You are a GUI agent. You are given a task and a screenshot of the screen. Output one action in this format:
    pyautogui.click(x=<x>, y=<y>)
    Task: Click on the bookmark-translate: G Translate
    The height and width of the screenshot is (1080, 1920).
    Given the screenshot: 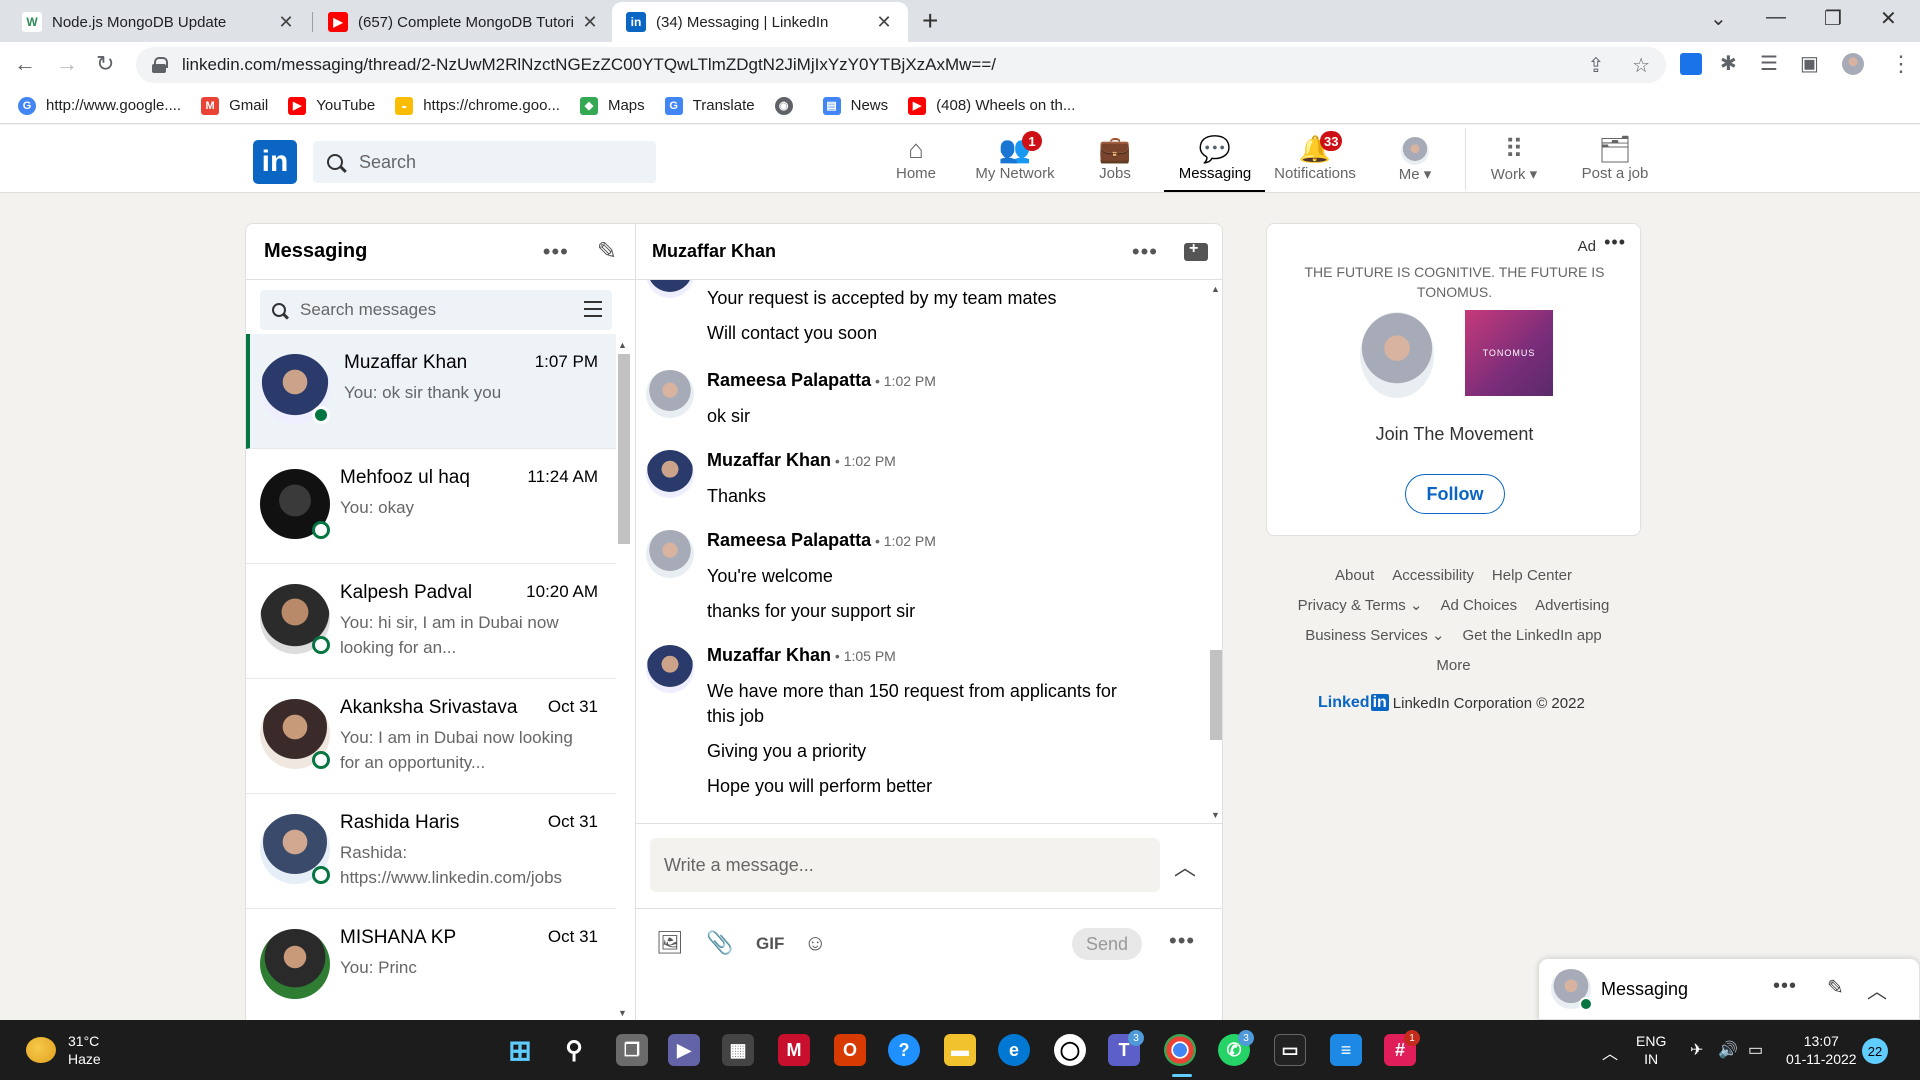 What is the action you would take?
    pyautogui.click(x=709, y=105)
    